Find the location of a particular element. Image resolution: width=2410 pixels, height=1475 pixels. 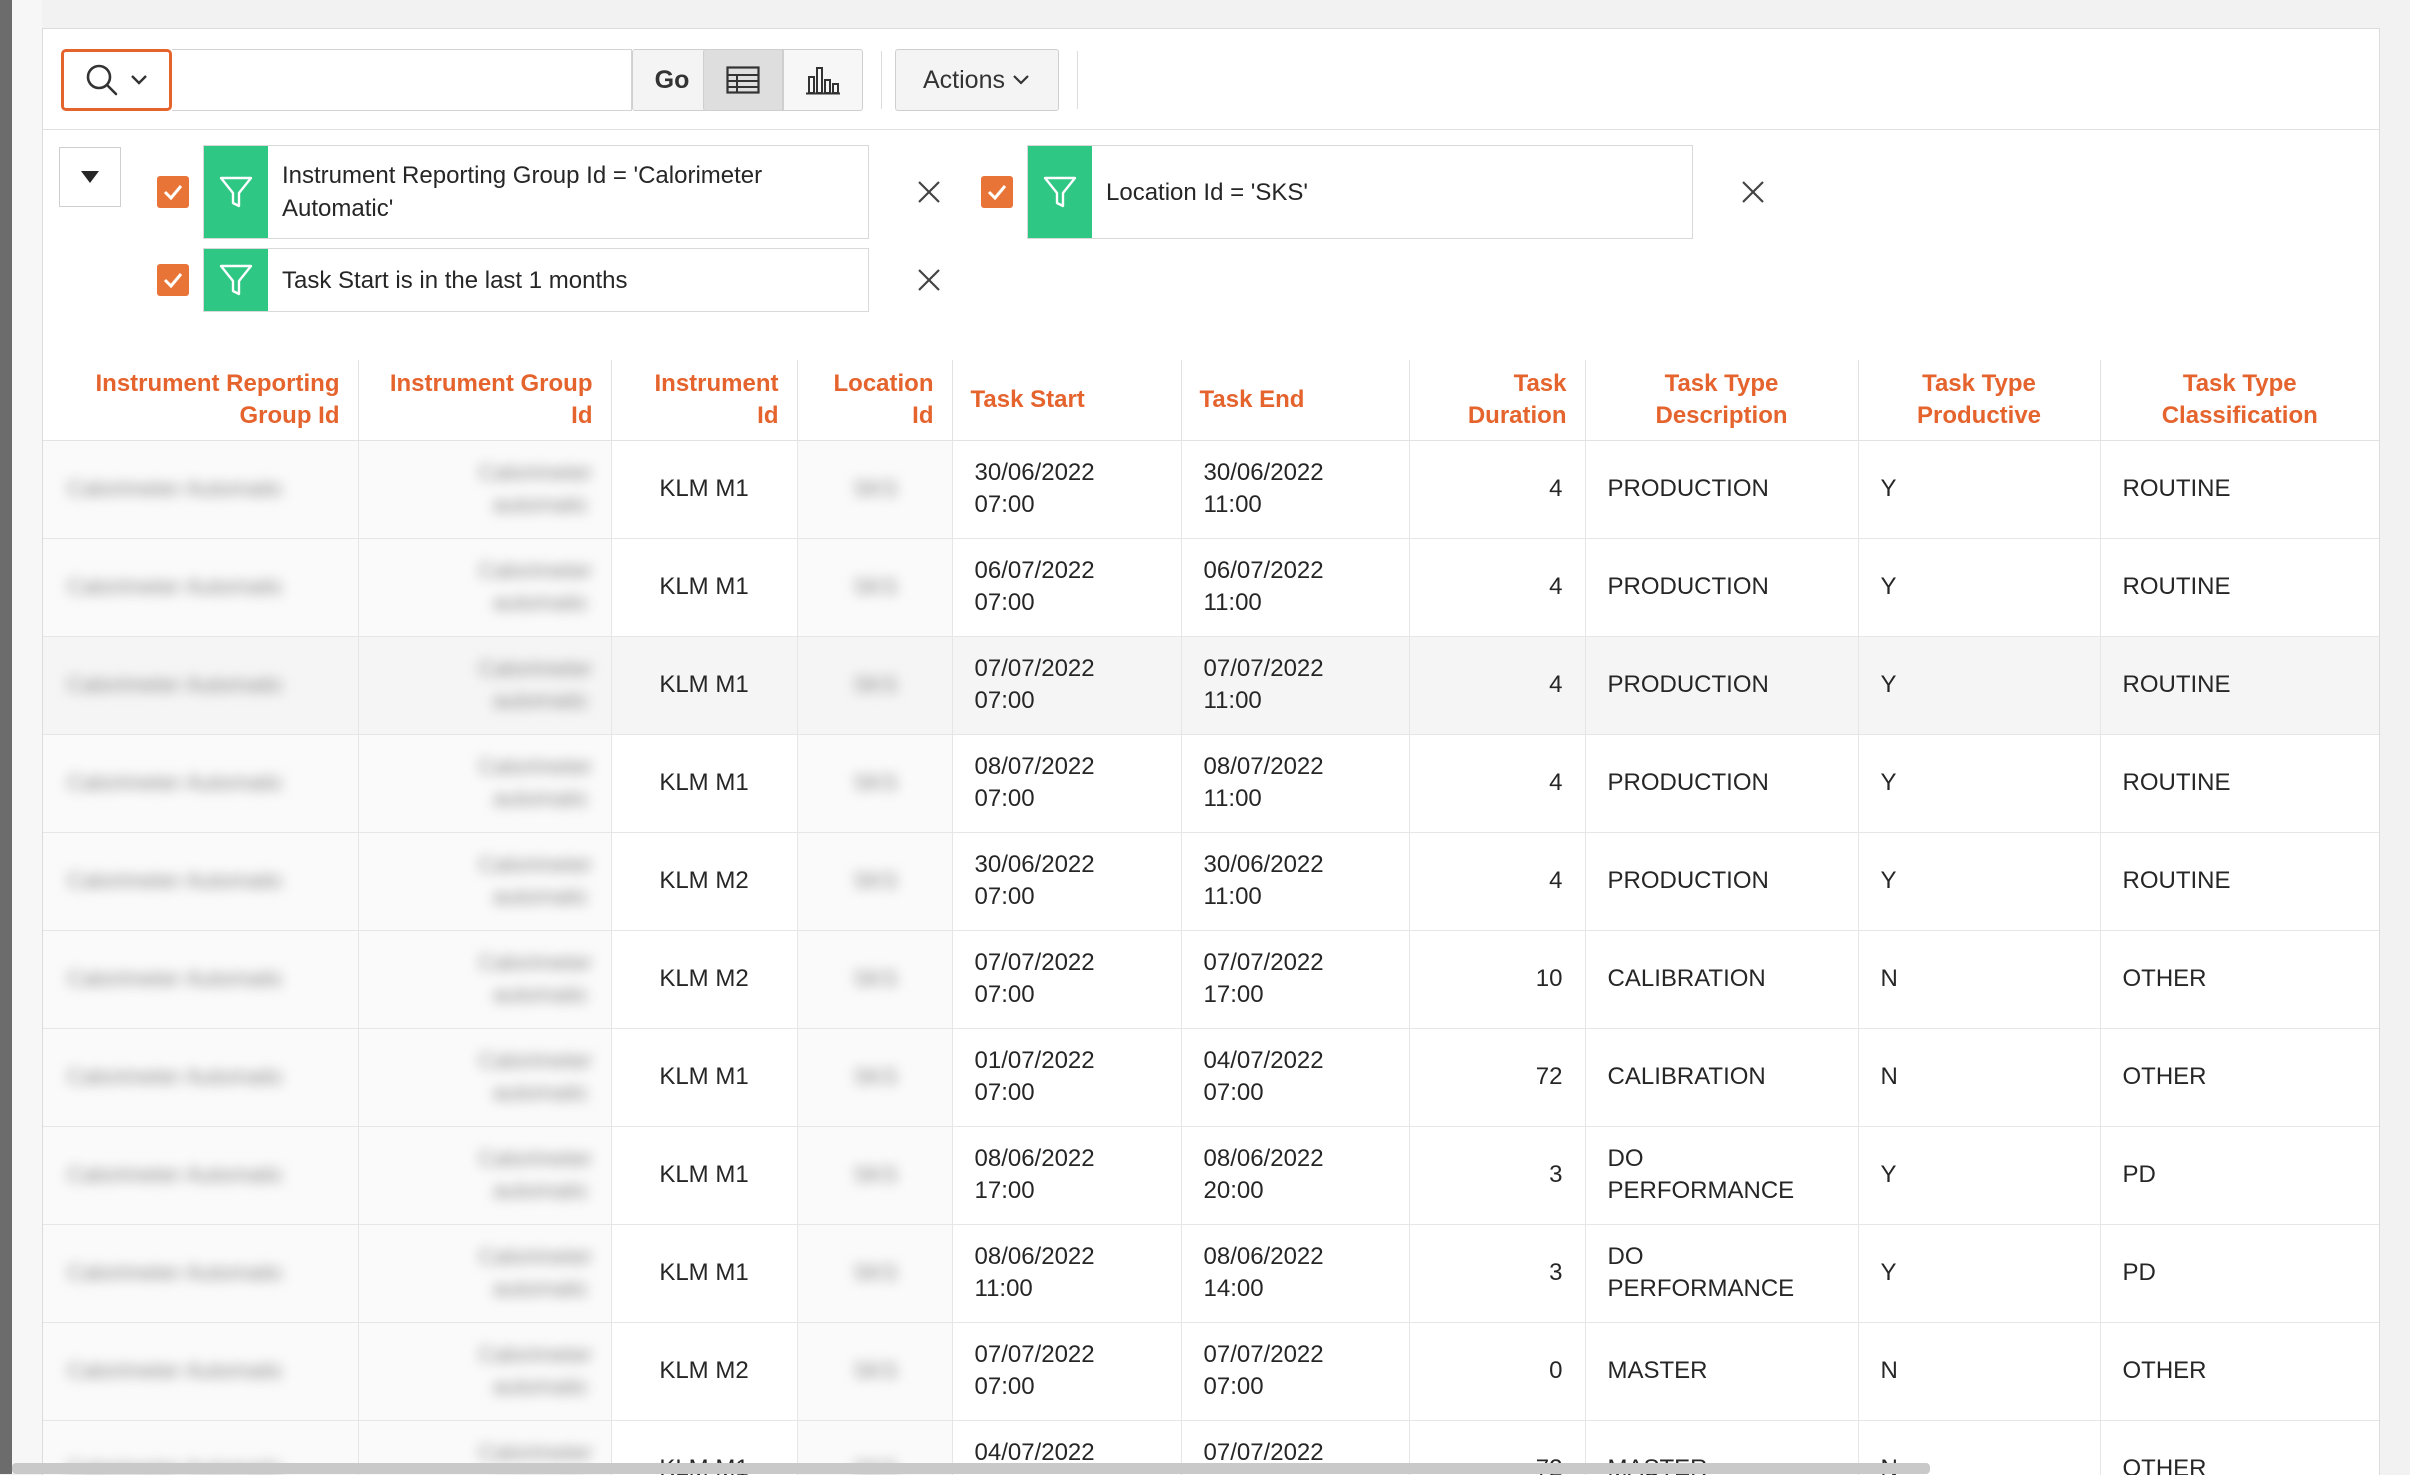

view-chart-button is located at coordinates (823, 80).